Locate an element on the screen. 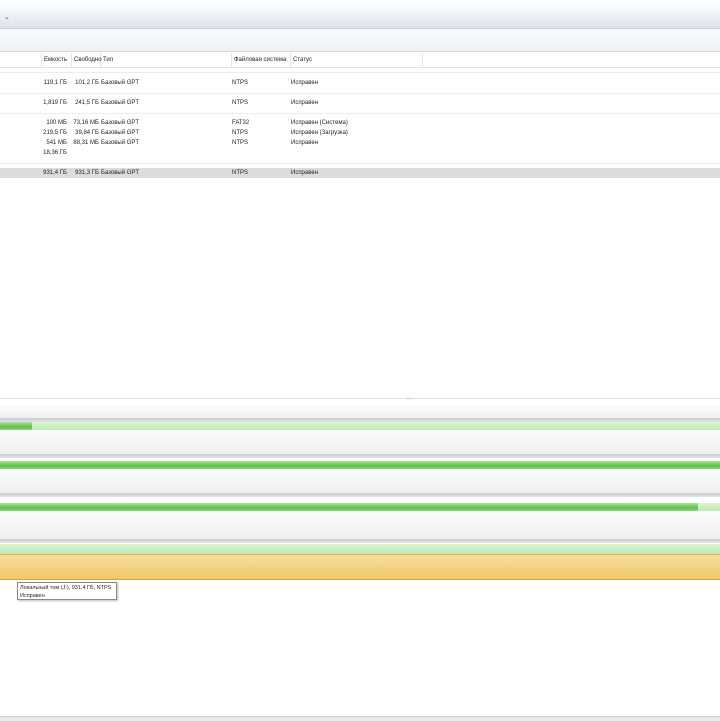 This screenshot has height=721, width=720. disk-2-header-strip is located at coordinates (360, 456).